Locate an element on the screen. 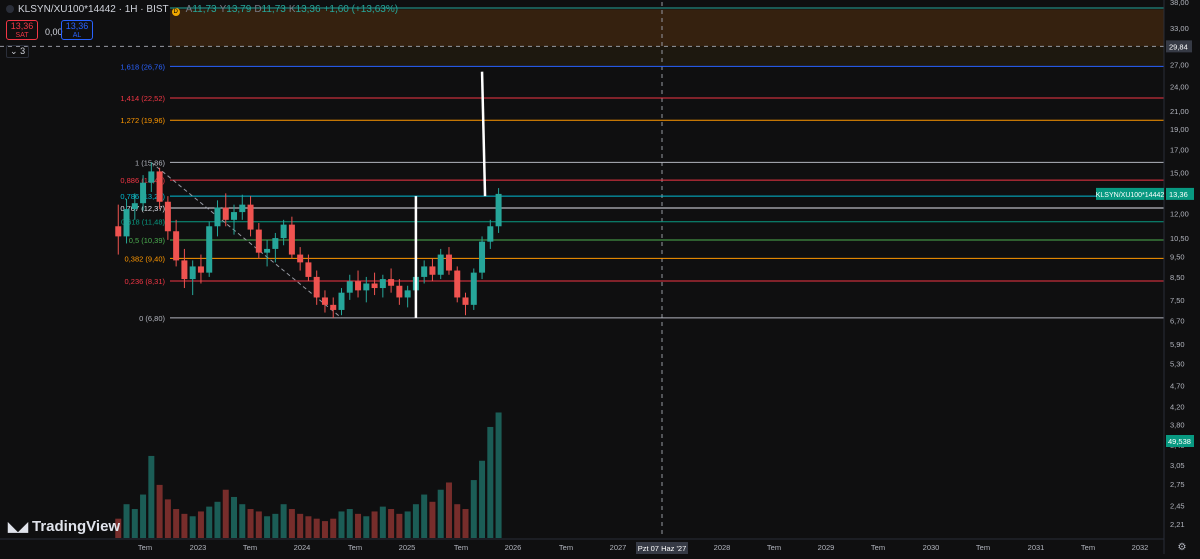 The width and height of the screenshot is (1200, 559). volume-bars is located at coordinates (308, 475).